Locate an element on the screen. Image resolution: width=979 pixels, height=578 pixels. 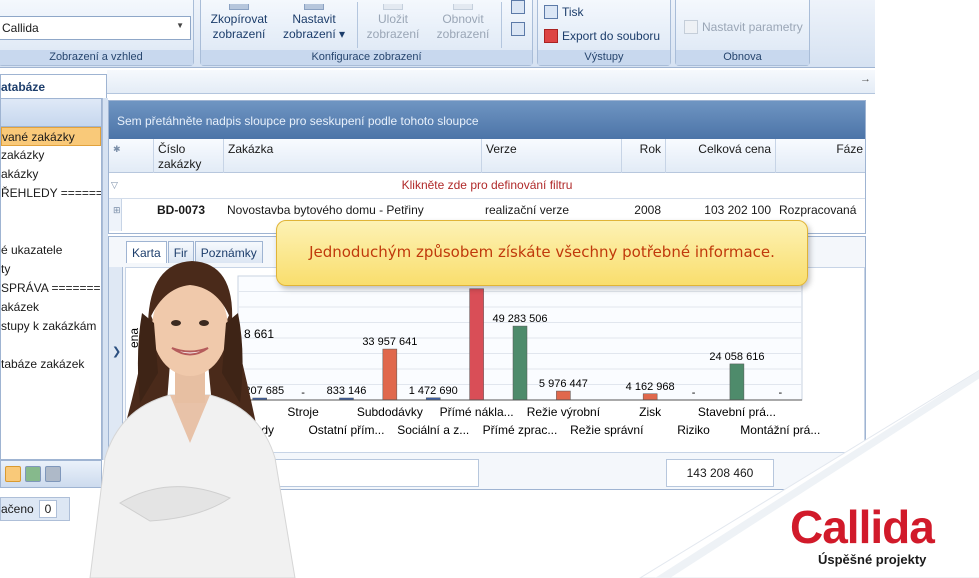
cell-cislo: BD-0073 is located at coordinates (181, 210).